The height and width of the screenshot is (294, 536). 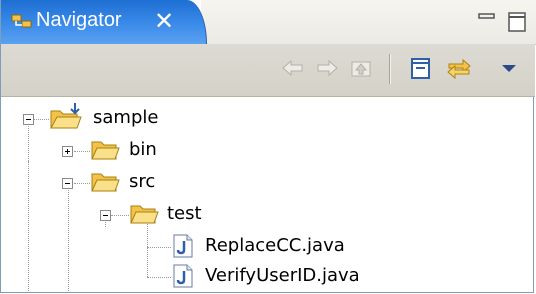 I want to click on collapse-all-icon, so click(x=421, y=68).